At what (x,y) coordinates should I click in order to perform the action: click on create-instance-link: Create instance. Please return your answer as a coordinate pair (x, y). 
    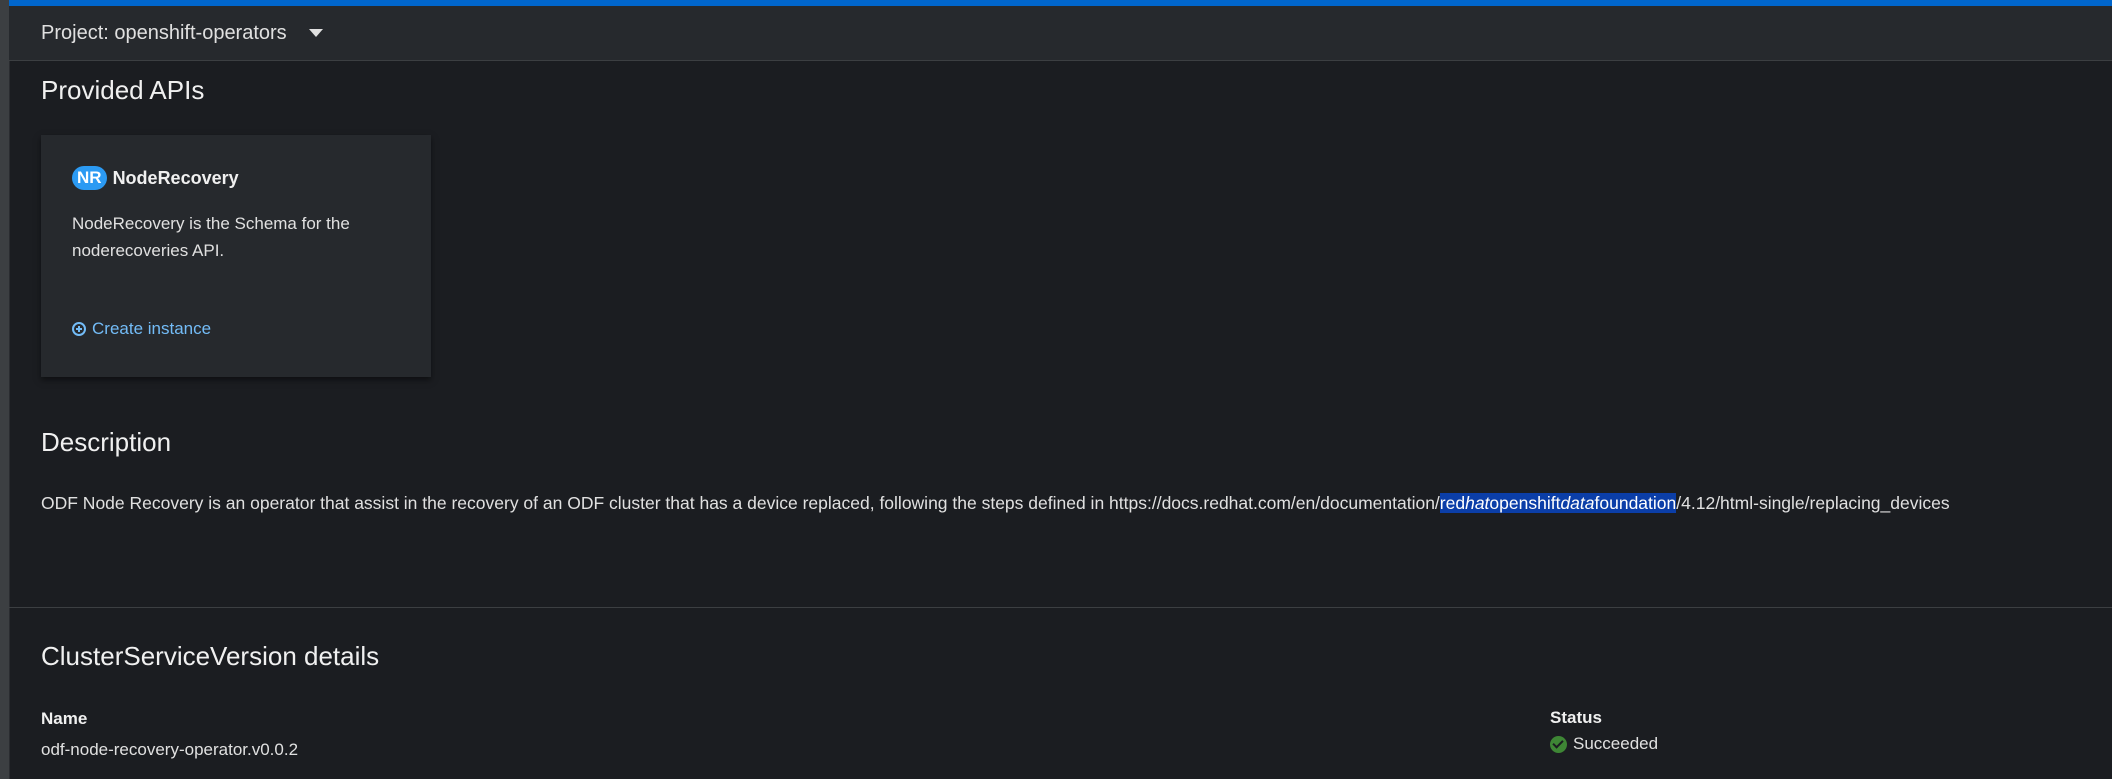
    Looking at the image, I should click on (141, 329).